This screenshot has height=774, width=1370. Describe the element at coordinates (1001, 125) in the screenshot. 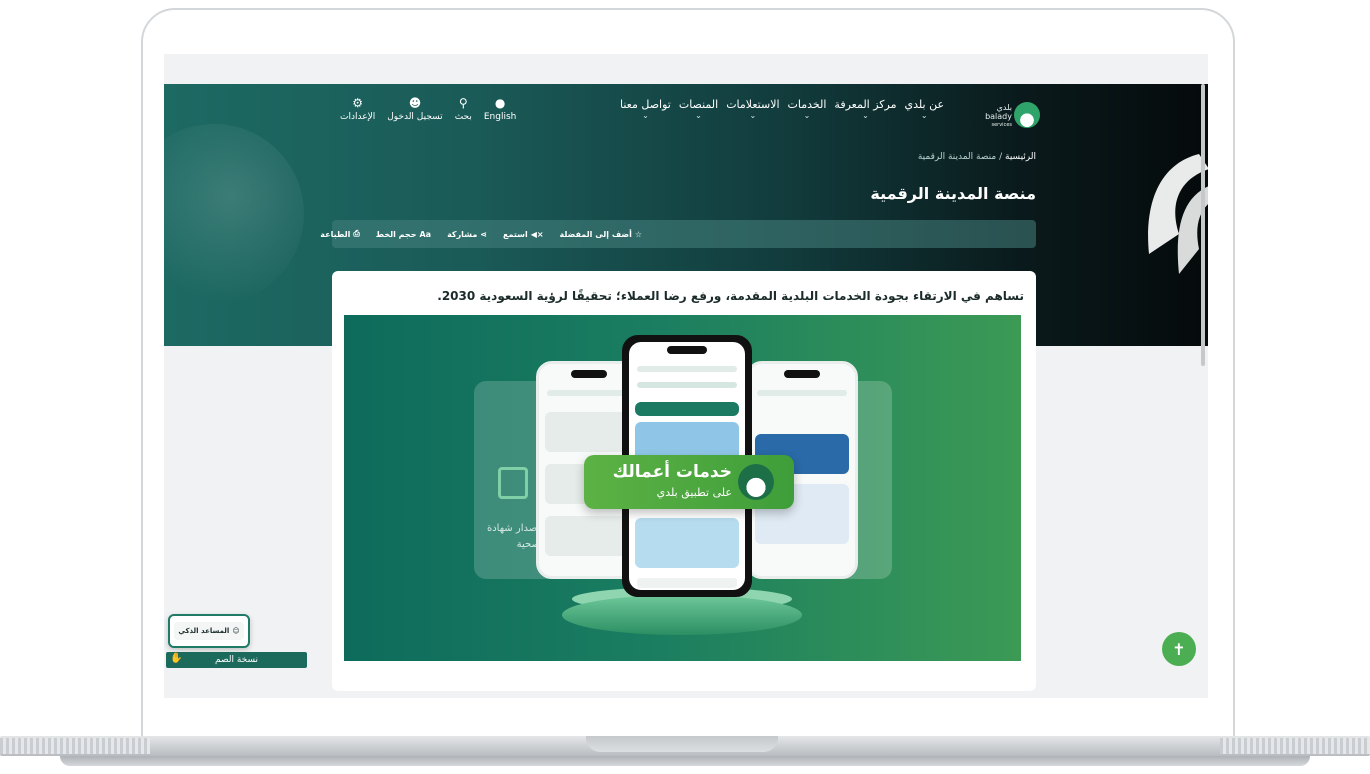

I see `logo-text-services: services` at that location.